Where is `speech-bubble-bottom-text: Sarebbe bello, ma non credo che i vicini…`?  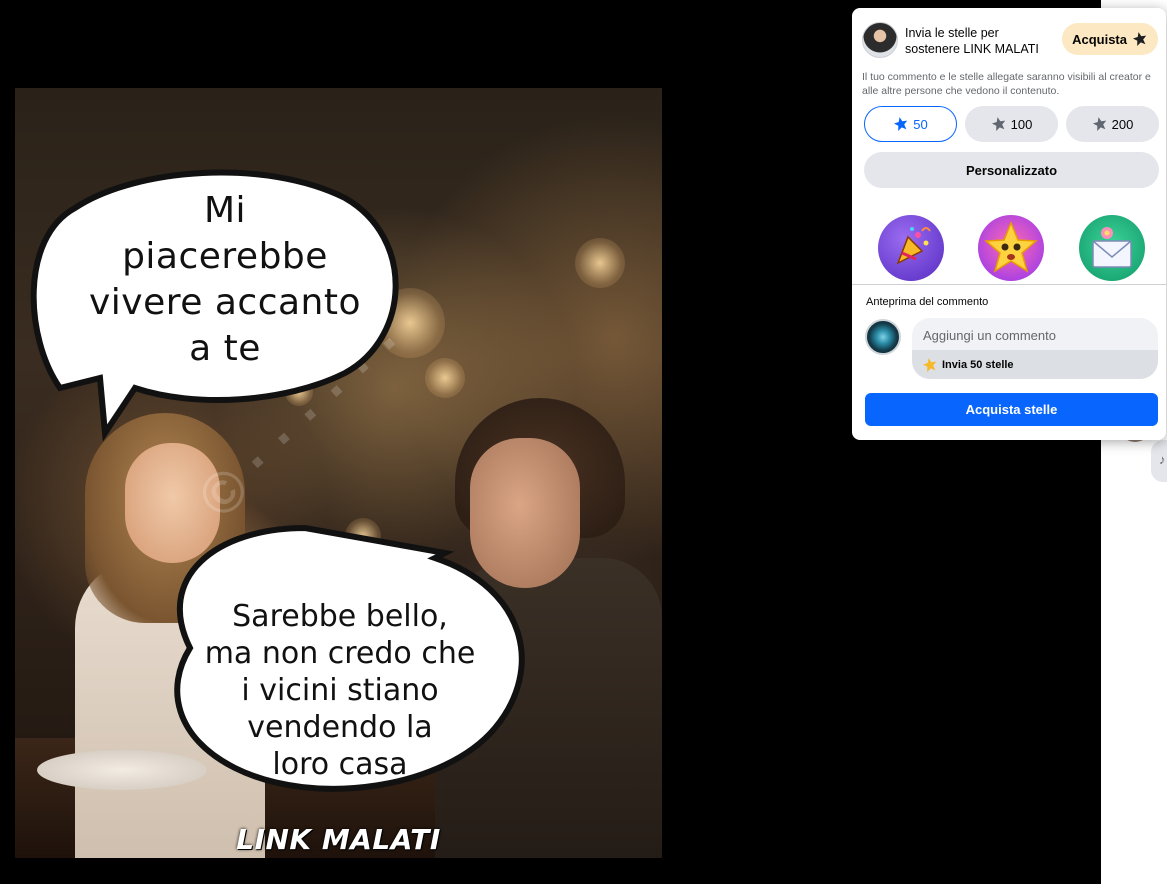
speech-bubble-bottom-text: Sarebbe bello, ma non credo che i vicini… is located at coordinates (340, 690).